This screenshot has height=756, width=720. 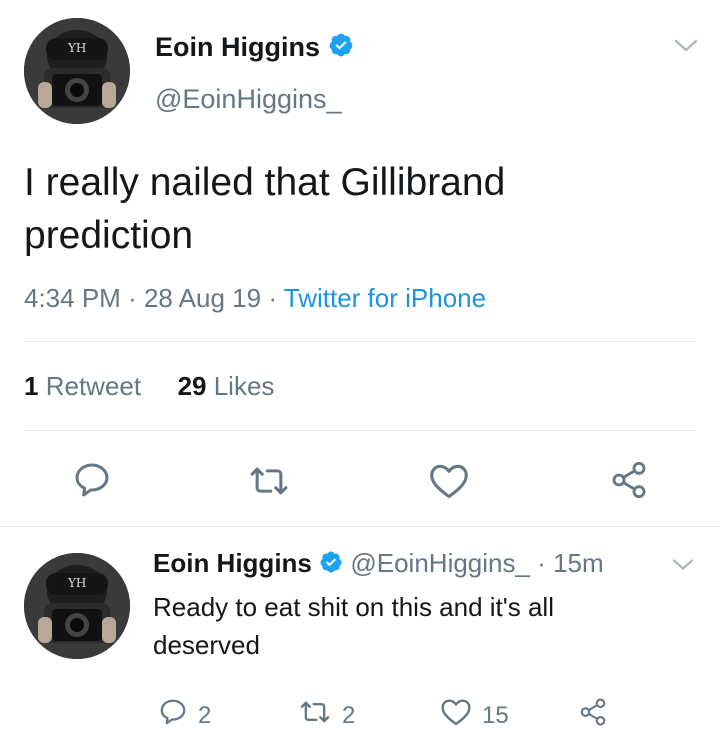 I want to click on reply-header: Eoin Higgins @EoinHiggins_ · 15m, so click(x=378, y=564).